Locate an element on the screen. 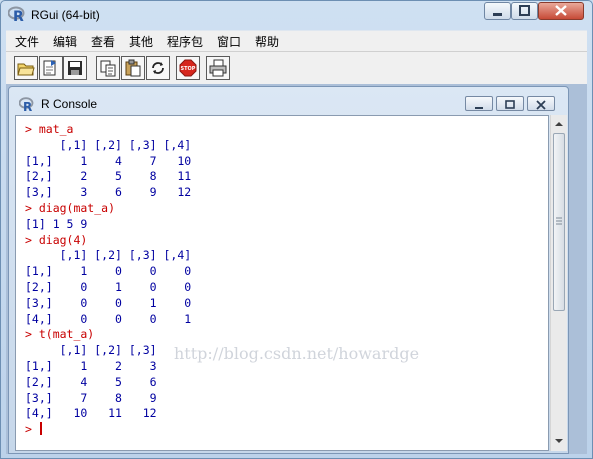  window-title: RGui (64-bit) is located at coordinates (65, 15).